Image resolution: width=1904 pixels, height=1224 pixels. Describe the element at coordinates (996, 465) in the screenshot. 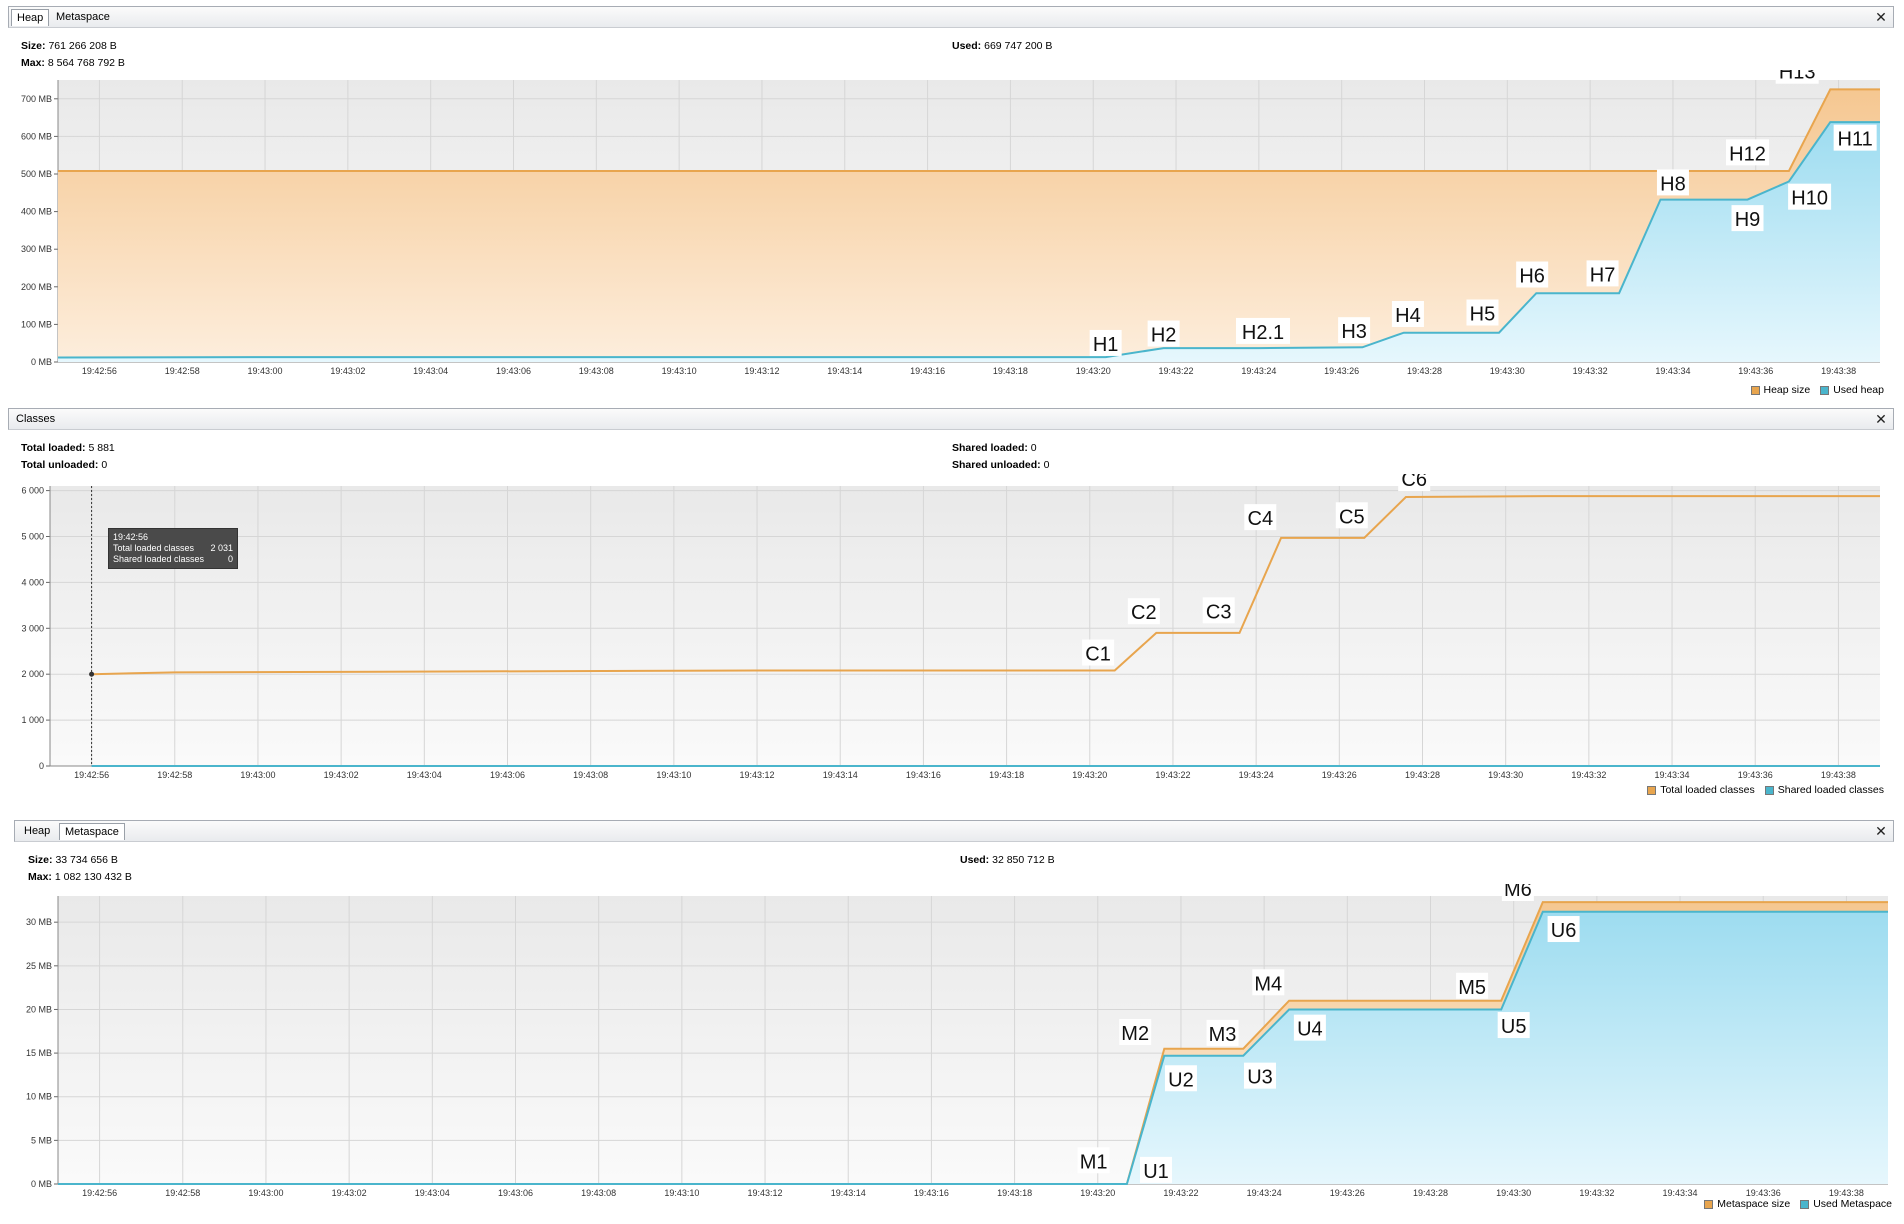

I see `shared-unloaded-label: Shared unloaded:` at that location.